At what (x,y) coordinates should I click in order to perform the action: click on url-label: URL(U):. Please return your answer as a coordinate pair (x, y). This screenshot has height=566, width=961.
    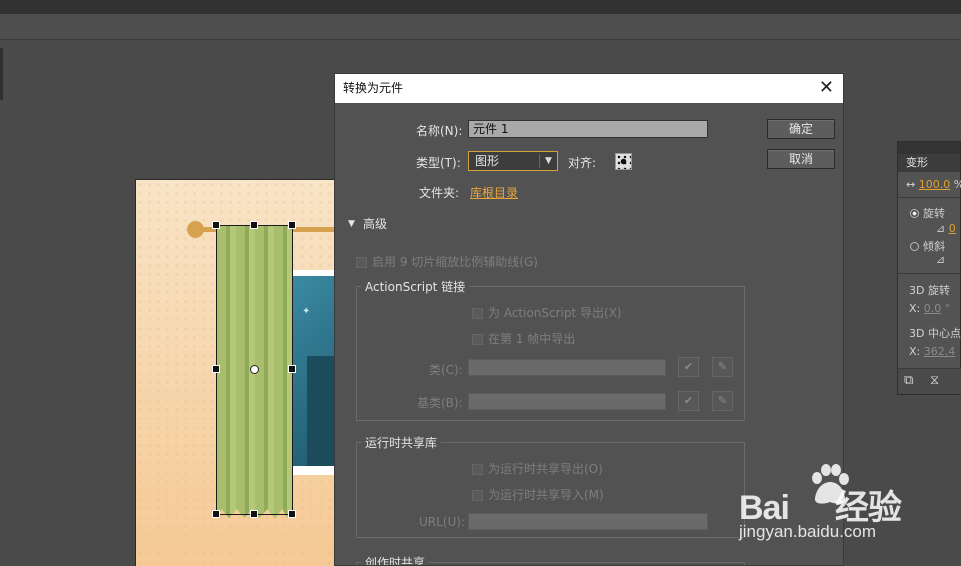
    Looking at the image, I should click on (442, 522).